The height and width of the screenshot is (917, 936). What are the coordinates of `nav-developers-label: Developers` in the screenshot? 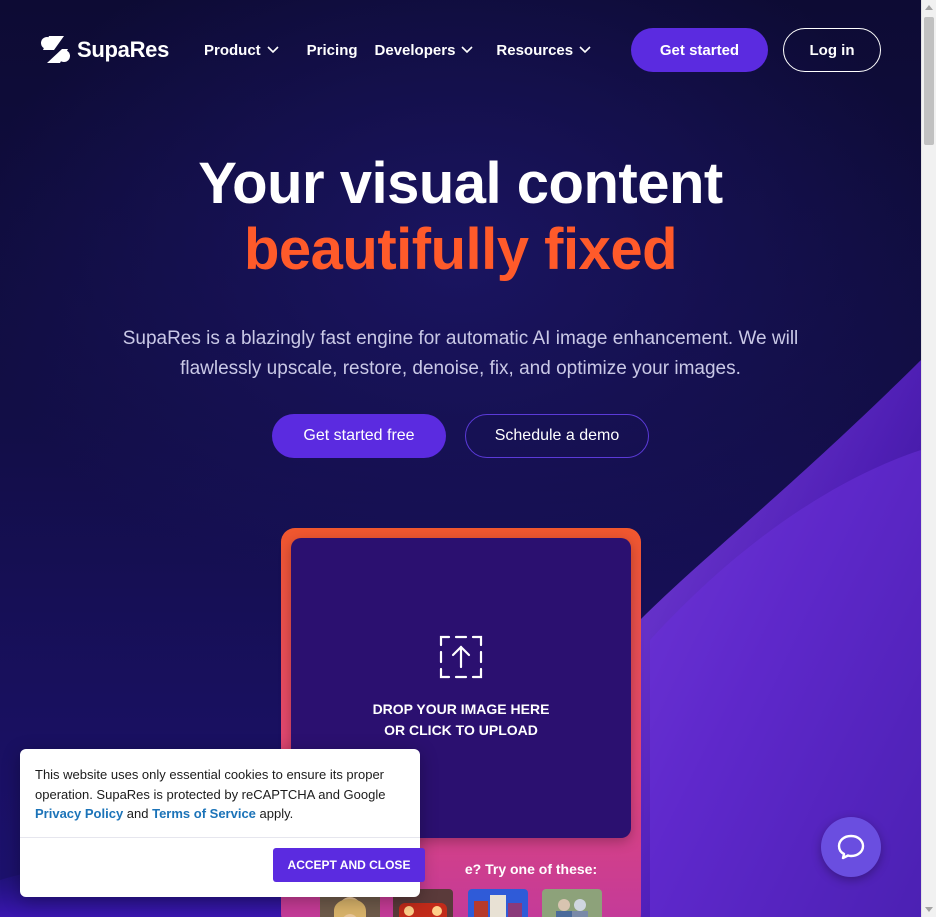 It's located at (415, 50).